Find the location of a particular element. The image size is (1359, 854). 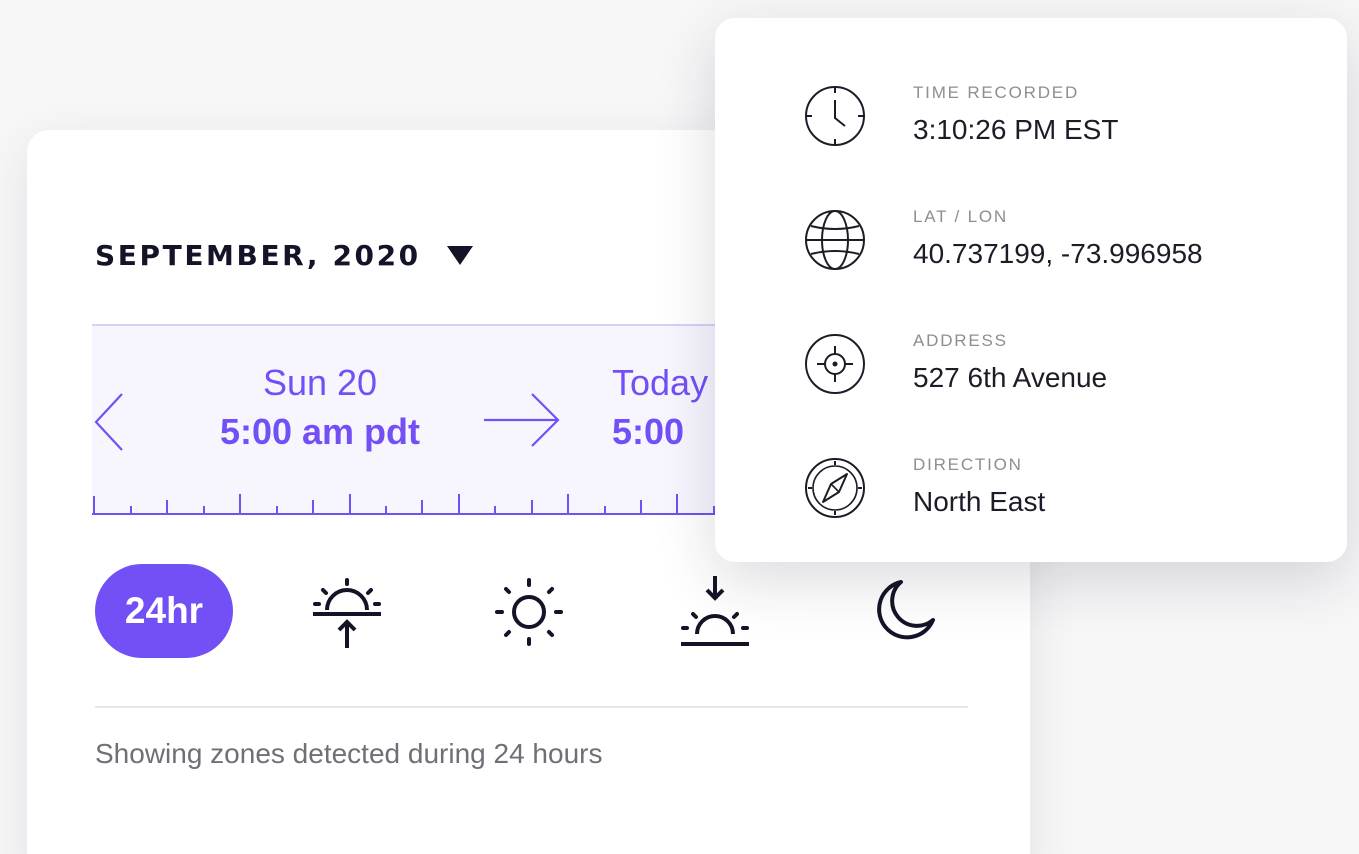

detail-value: 3:10:26 PM EST is located at coordinates (1016, 129).